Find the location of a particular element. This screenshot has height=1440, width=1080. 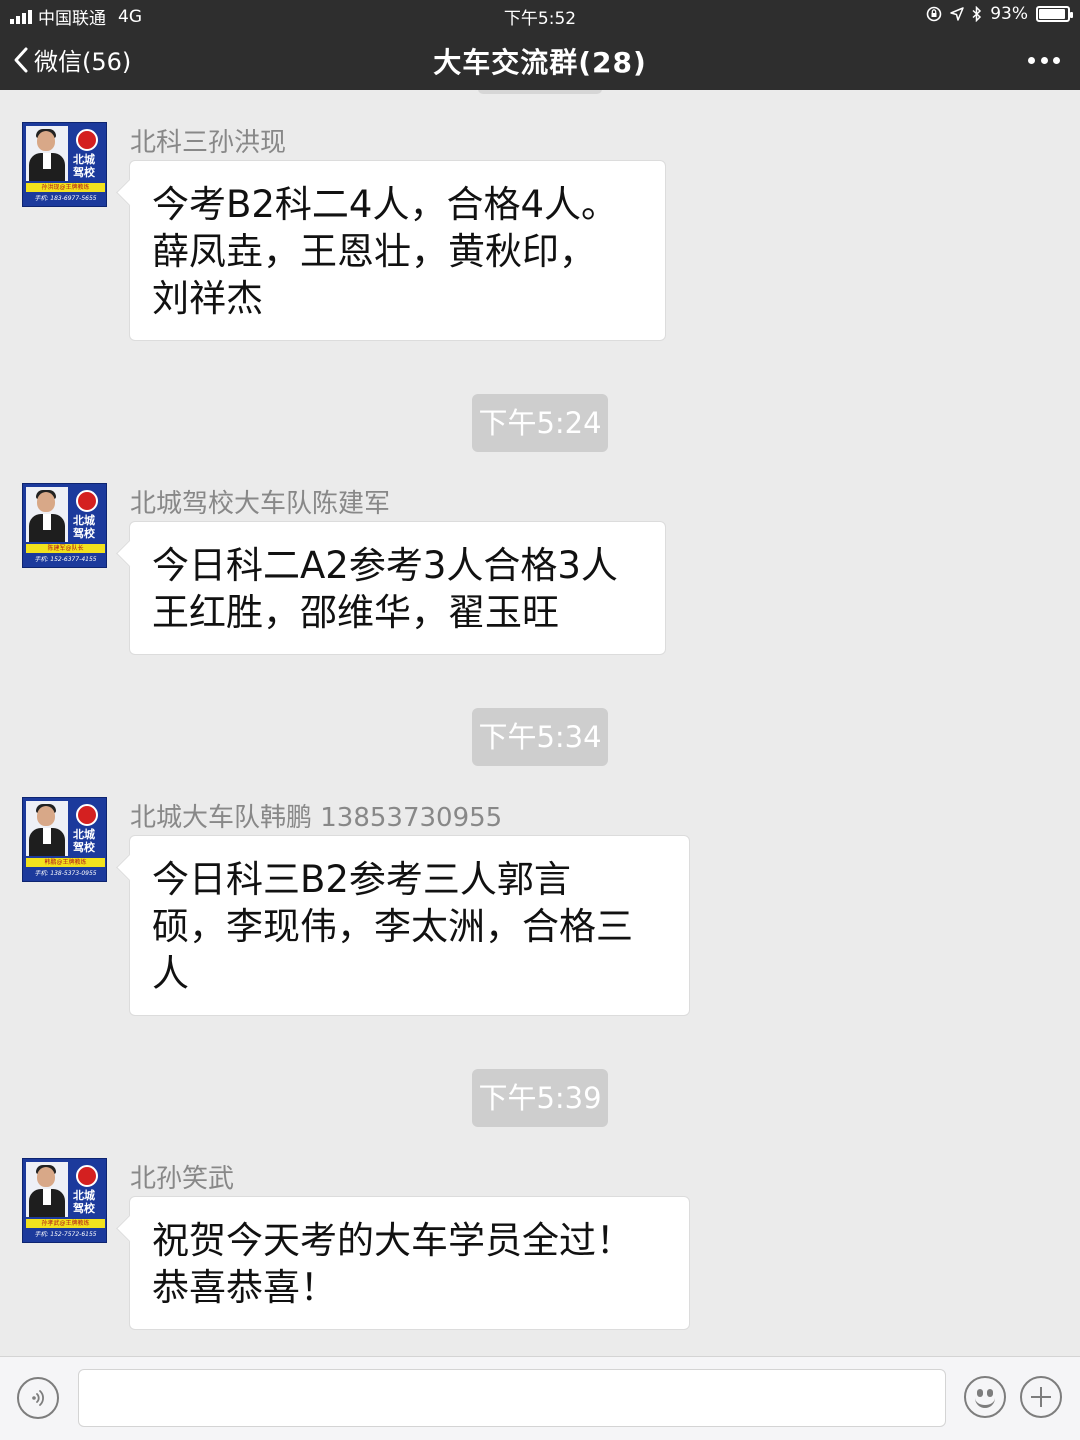

avatar: 北城 驾校 韩鹏@王牌教练 手机: 138-5373-0955 is located at coordinates (64, 839).